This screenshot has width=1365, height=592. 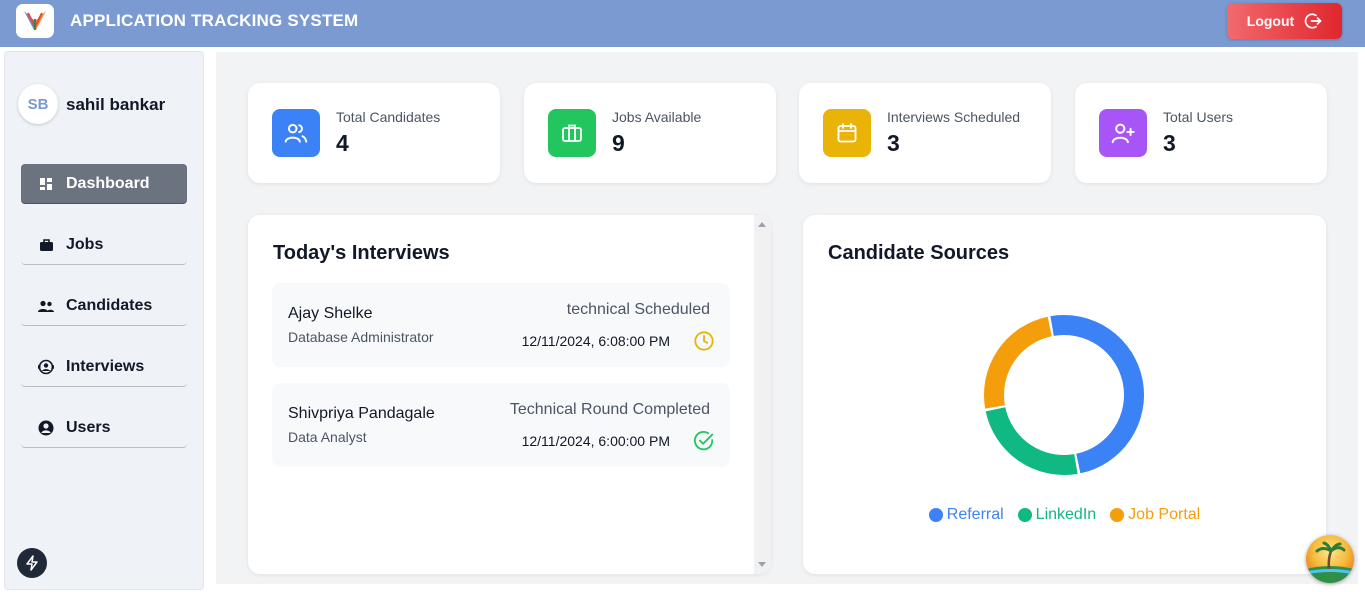 I want to click on candidate-role: Database Administrator, so click(x=361, y=337).